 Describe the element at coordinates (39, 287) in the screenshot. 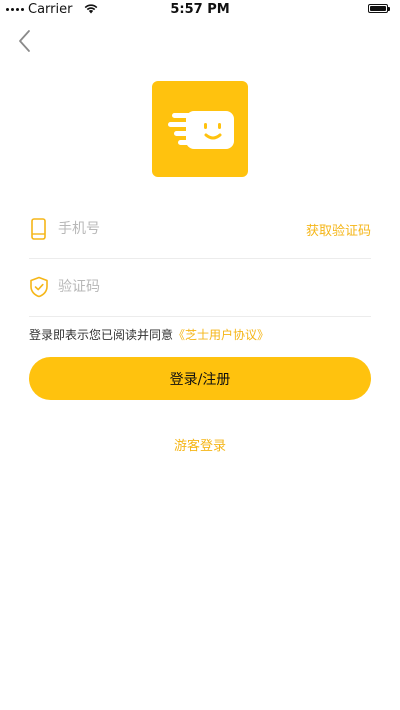

I see `shield-check-icon` at that location.